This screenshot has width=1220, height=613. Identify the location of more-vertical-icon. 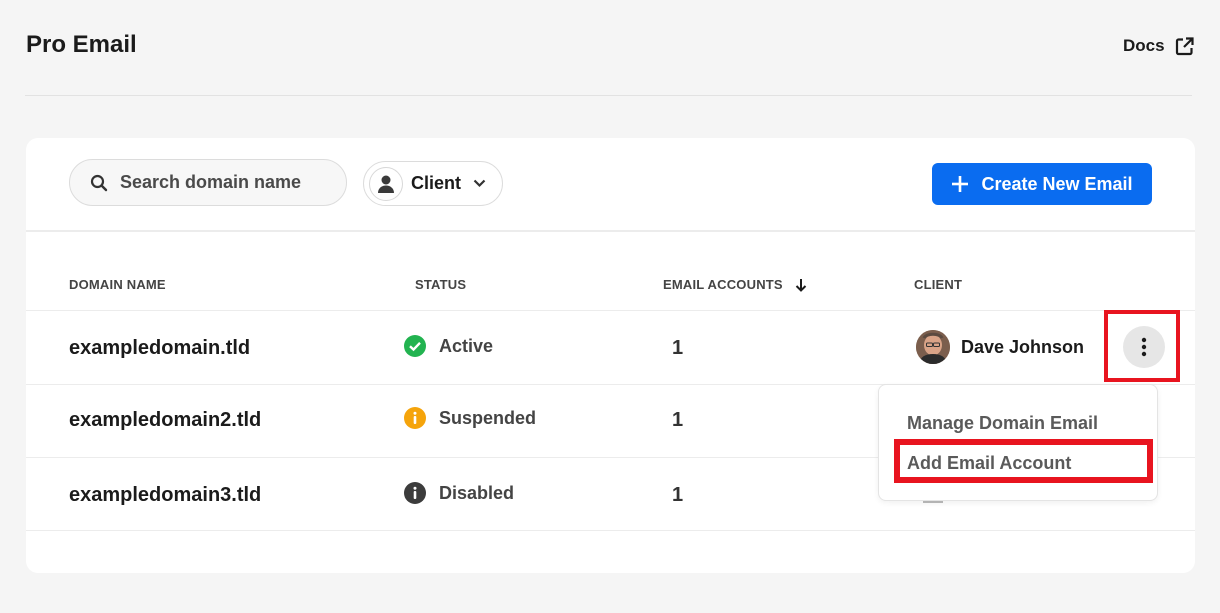
(1144, 347).